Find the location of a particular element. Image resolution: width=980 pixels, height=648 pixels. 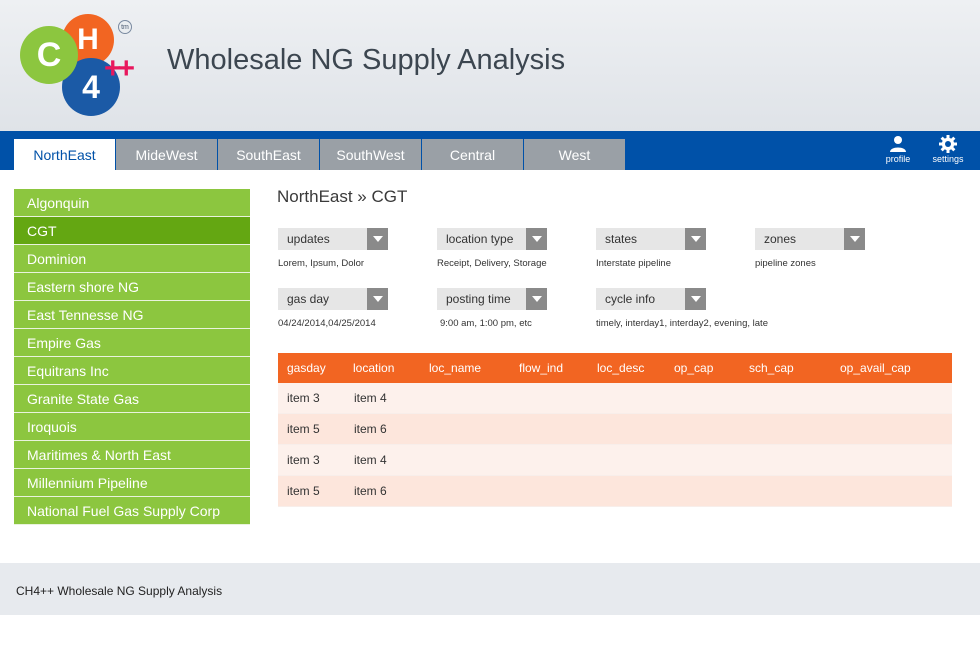

logo-c-circle: C is located at coordinates (49, 55).